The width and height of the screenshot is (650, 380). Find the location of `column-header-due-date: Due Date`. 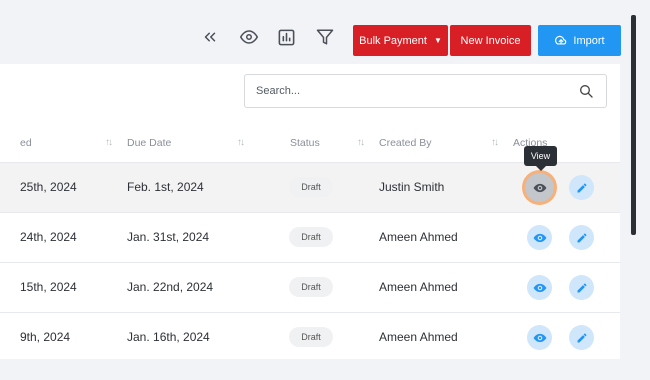

column-header-due-date: Due Date is located at coordinates (149, 143).